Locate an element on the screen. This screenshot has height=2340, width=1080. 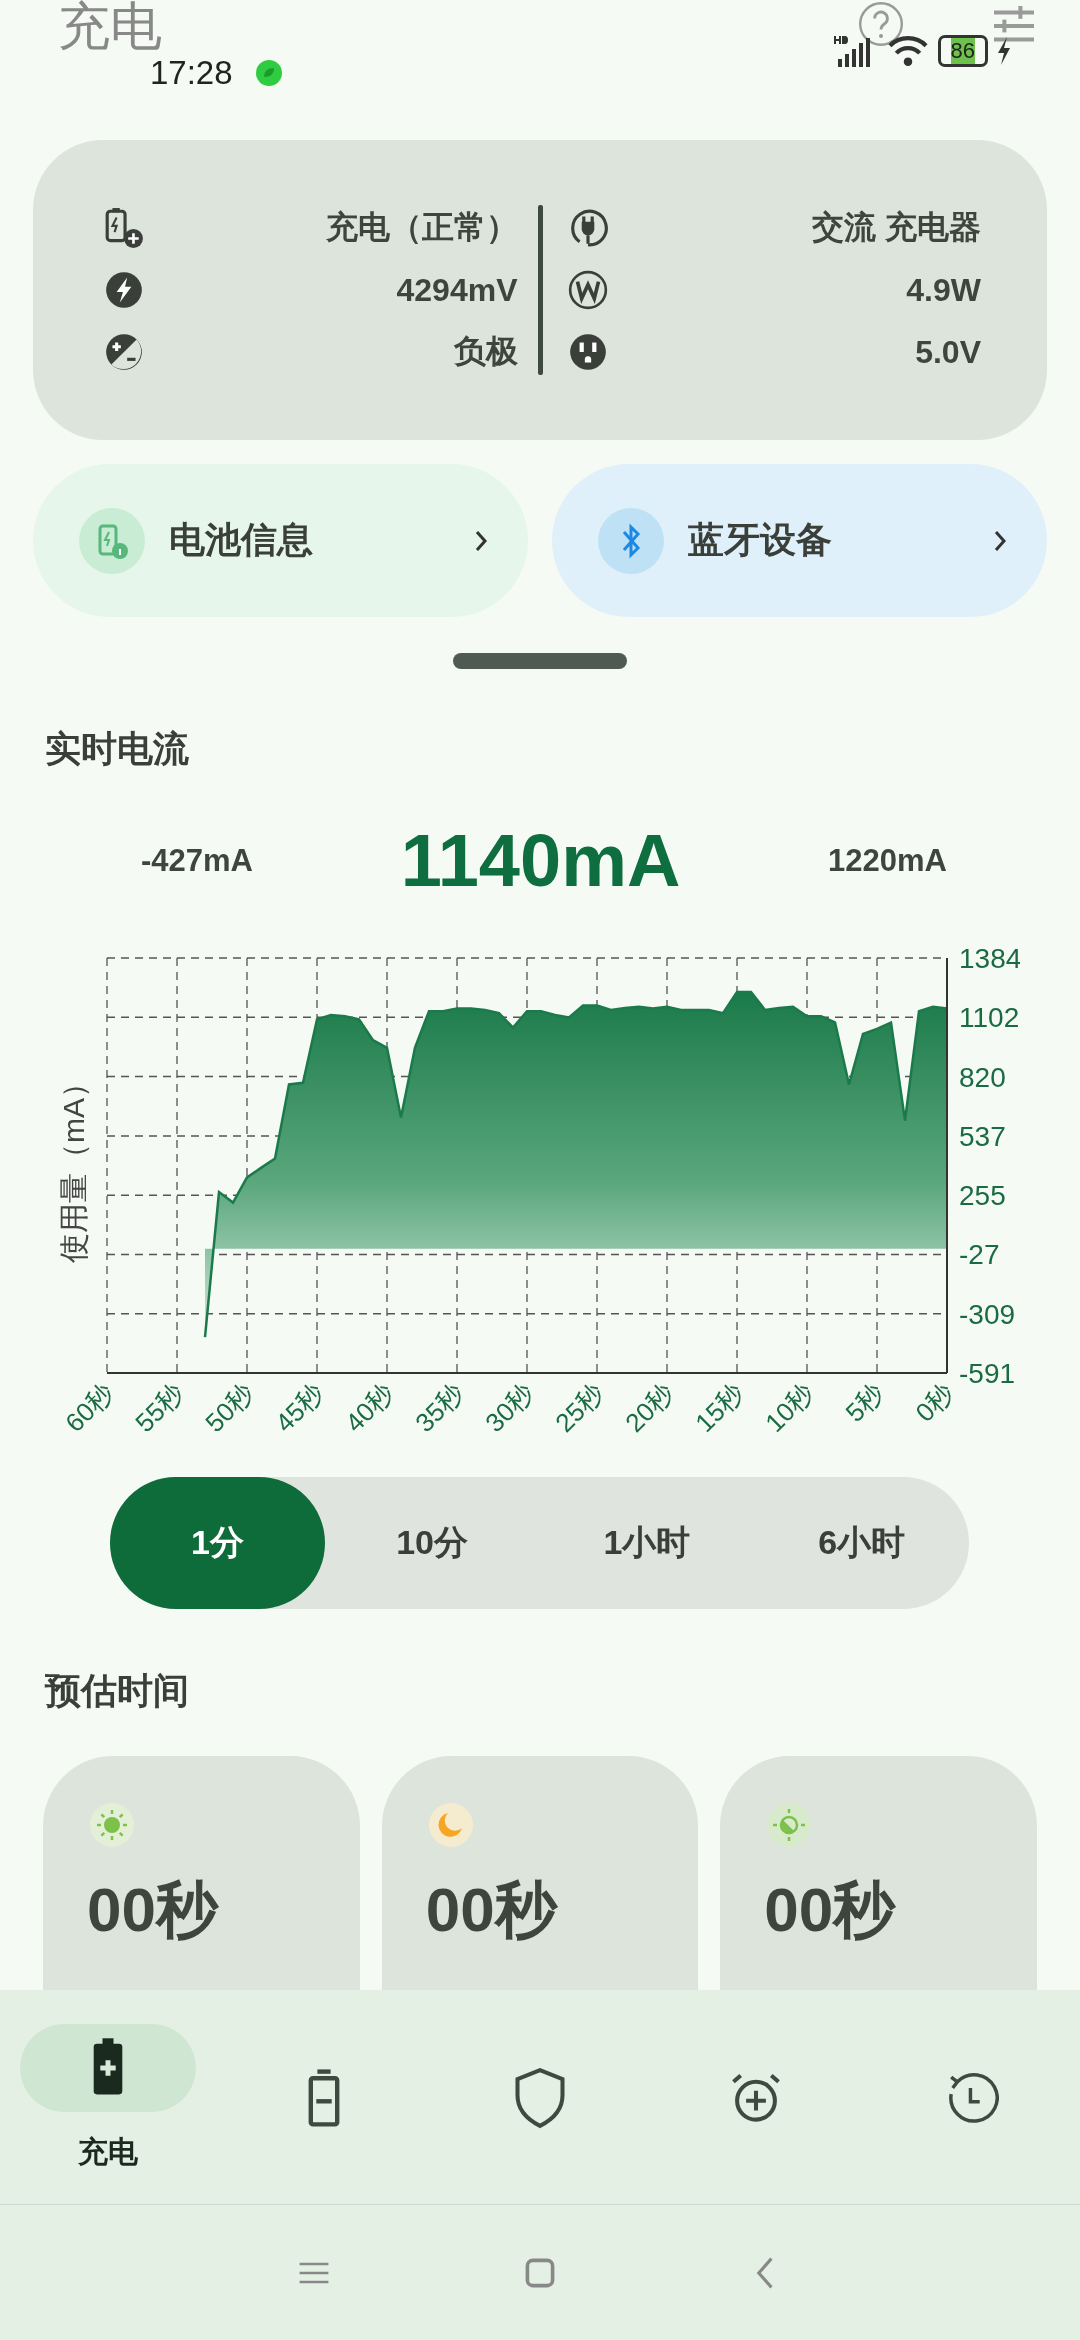
y-tick-label: 537 is located at coordinates (982, 1136).